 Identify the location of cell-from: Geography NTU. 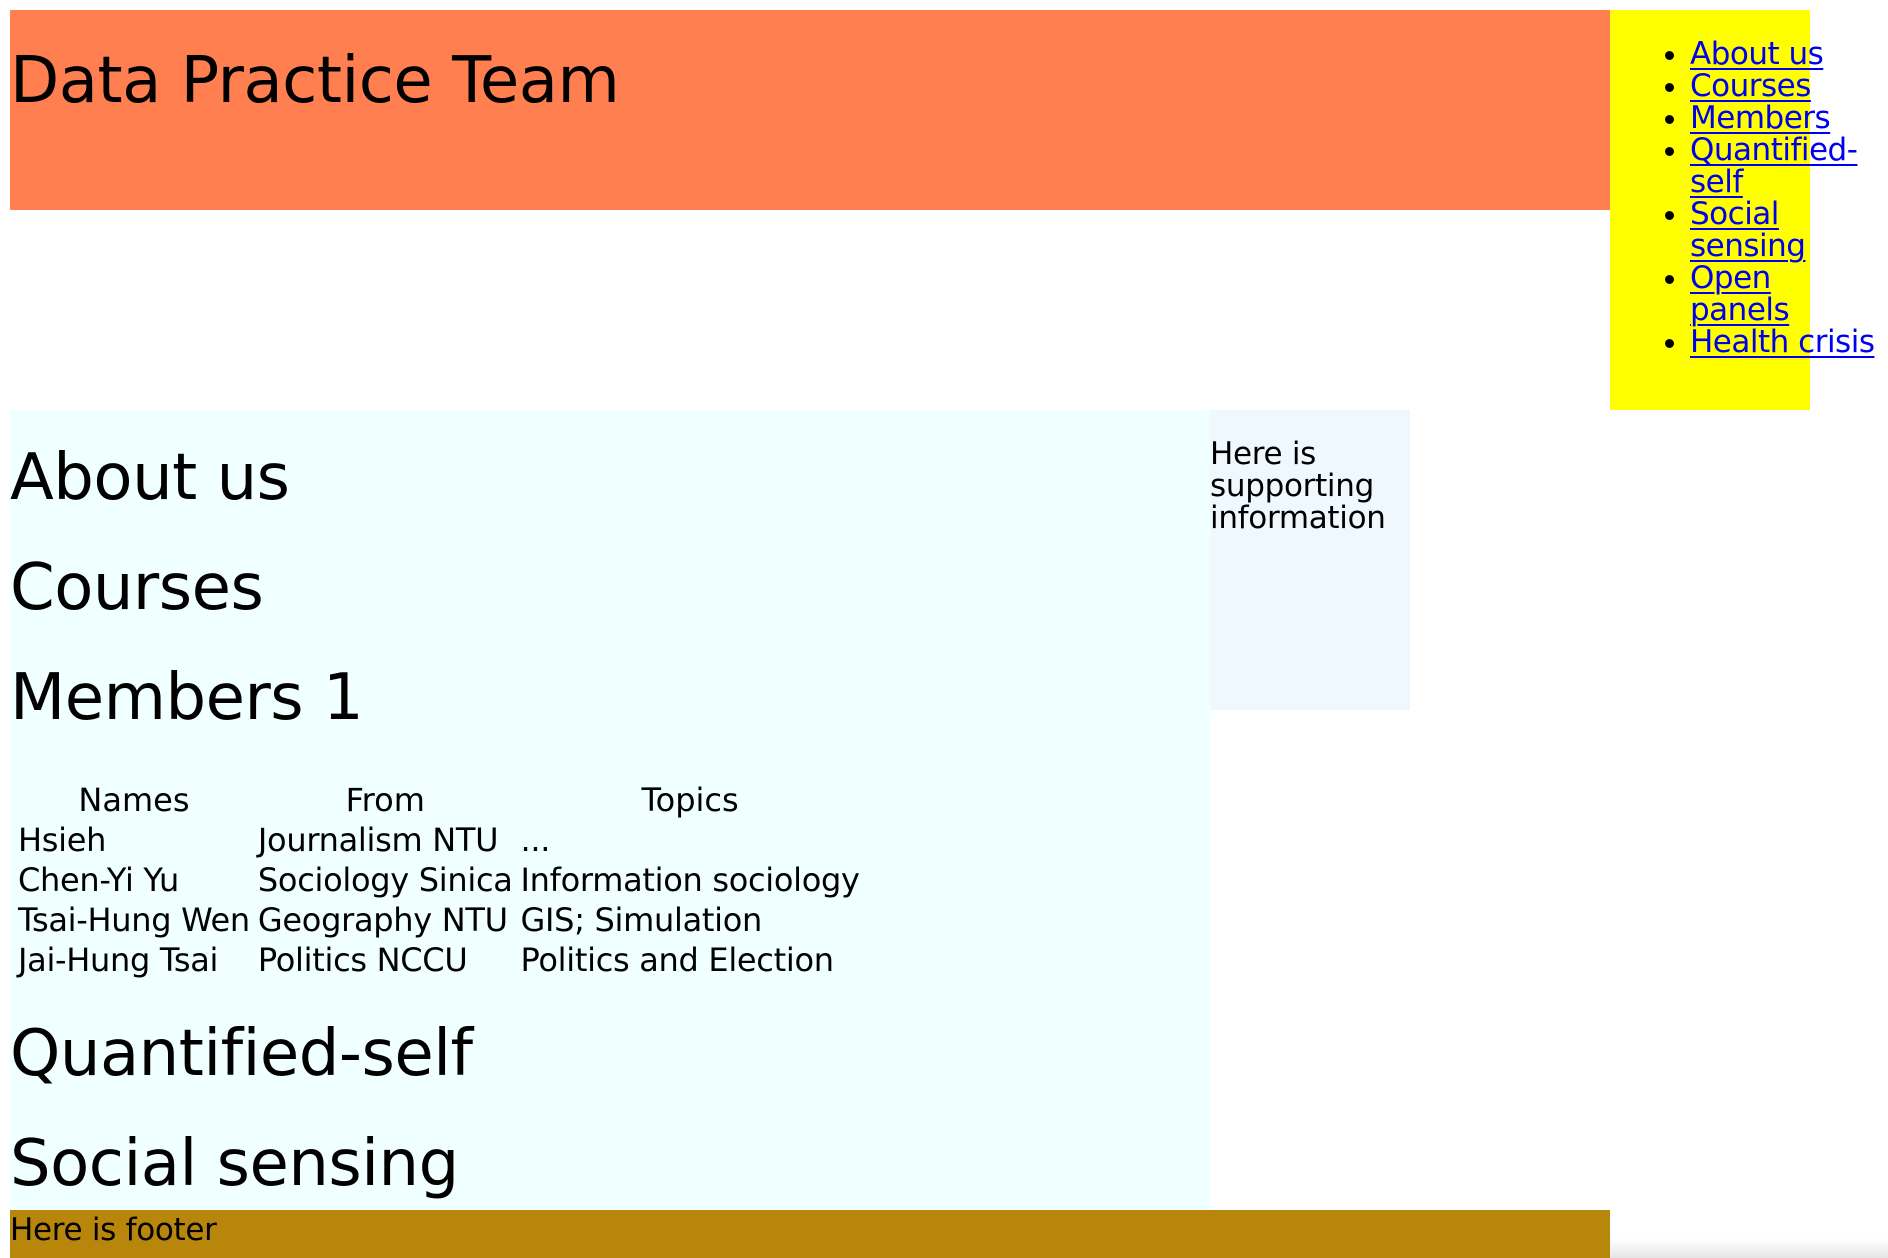
(382, 920).